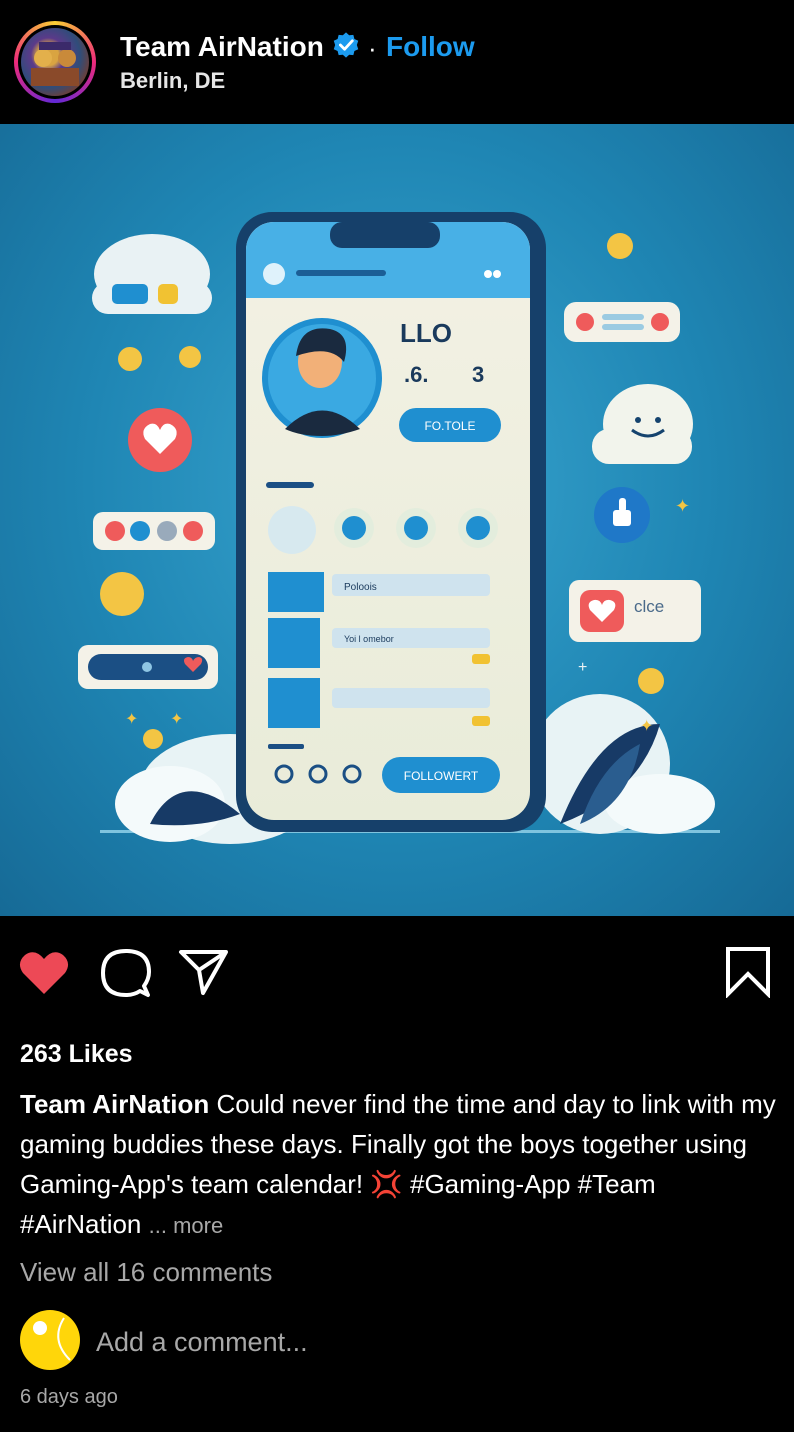  Describe the element at coordinates (478, 374) in the screenshot. I see `profile-stat-2: 3` at that location.